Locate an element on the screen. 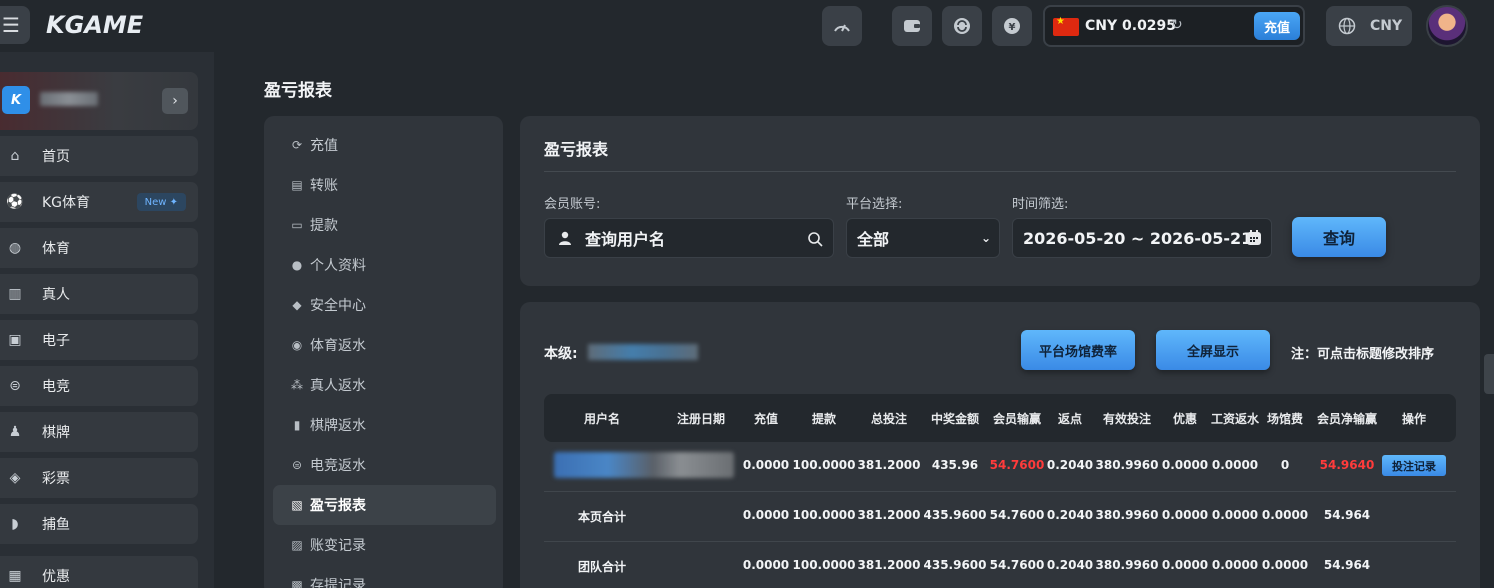  speed-icon is located at coordinates (842, 26).